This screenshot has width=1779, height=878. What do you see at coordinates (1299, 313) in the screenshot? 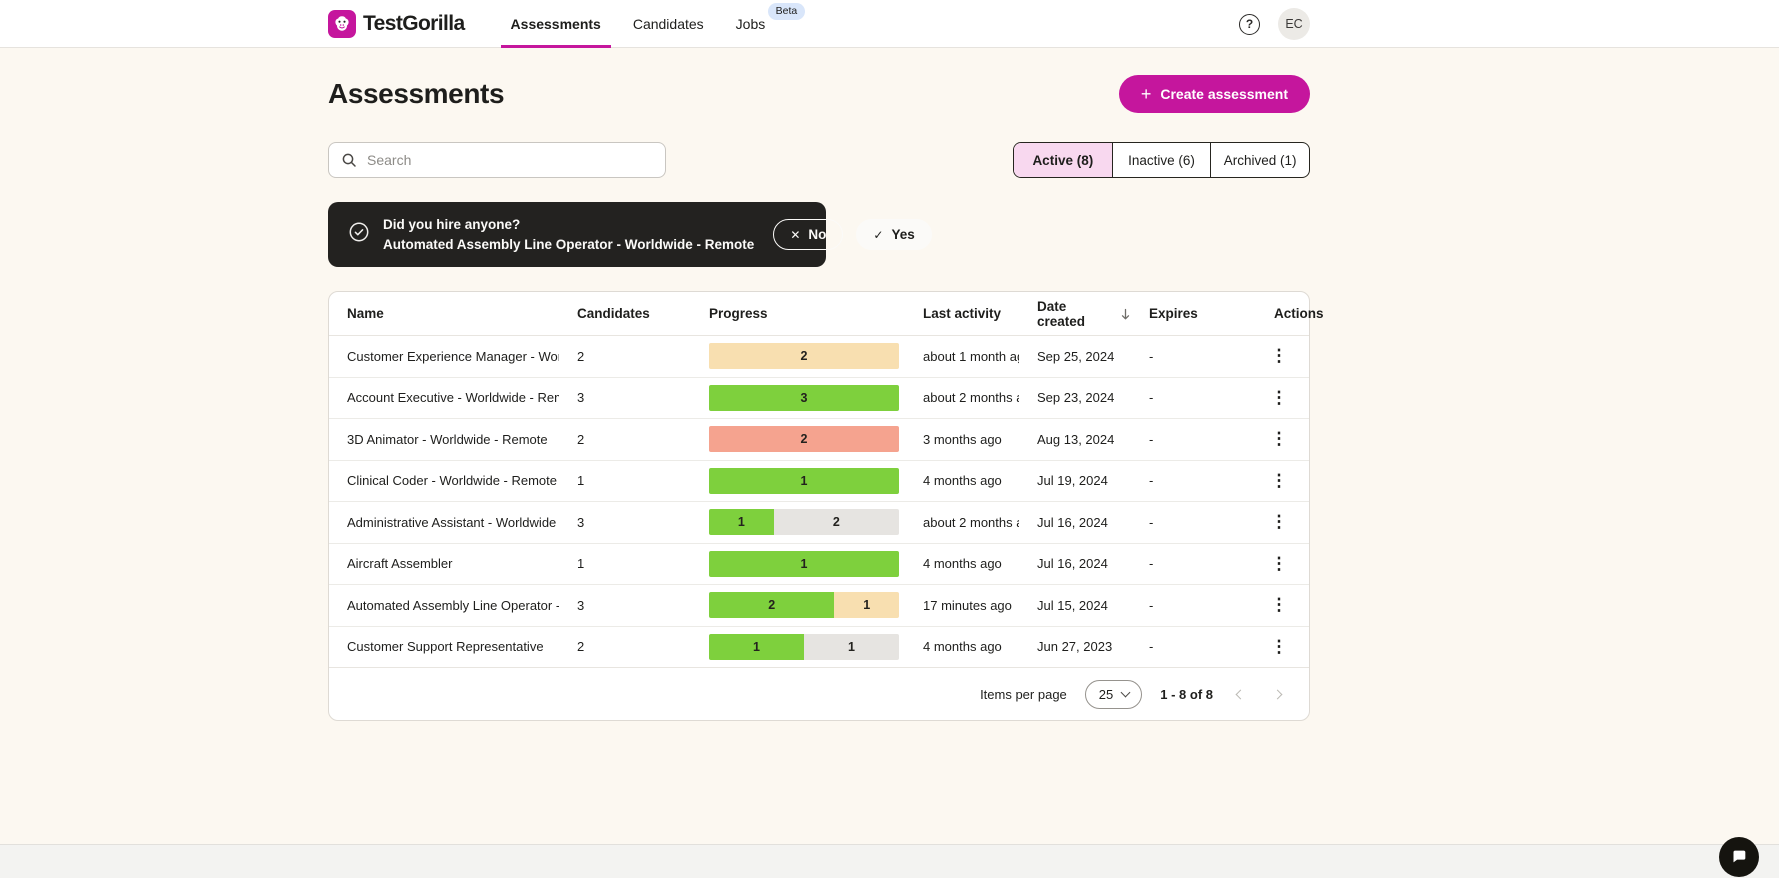
I see `column-header-actions: Actions` at bounding box center [1299, 313].